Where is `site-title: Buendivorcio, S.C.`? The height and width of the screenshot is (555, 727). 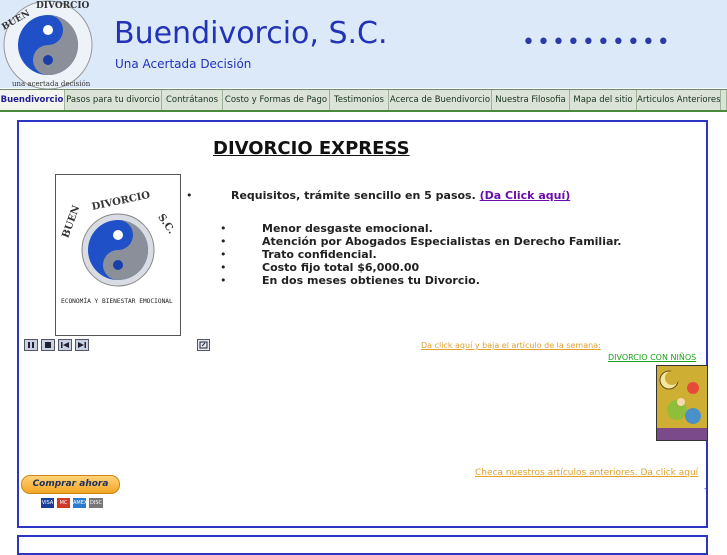 site-title: Buendivorcio, S.C. is located at coordinates (251, 33).